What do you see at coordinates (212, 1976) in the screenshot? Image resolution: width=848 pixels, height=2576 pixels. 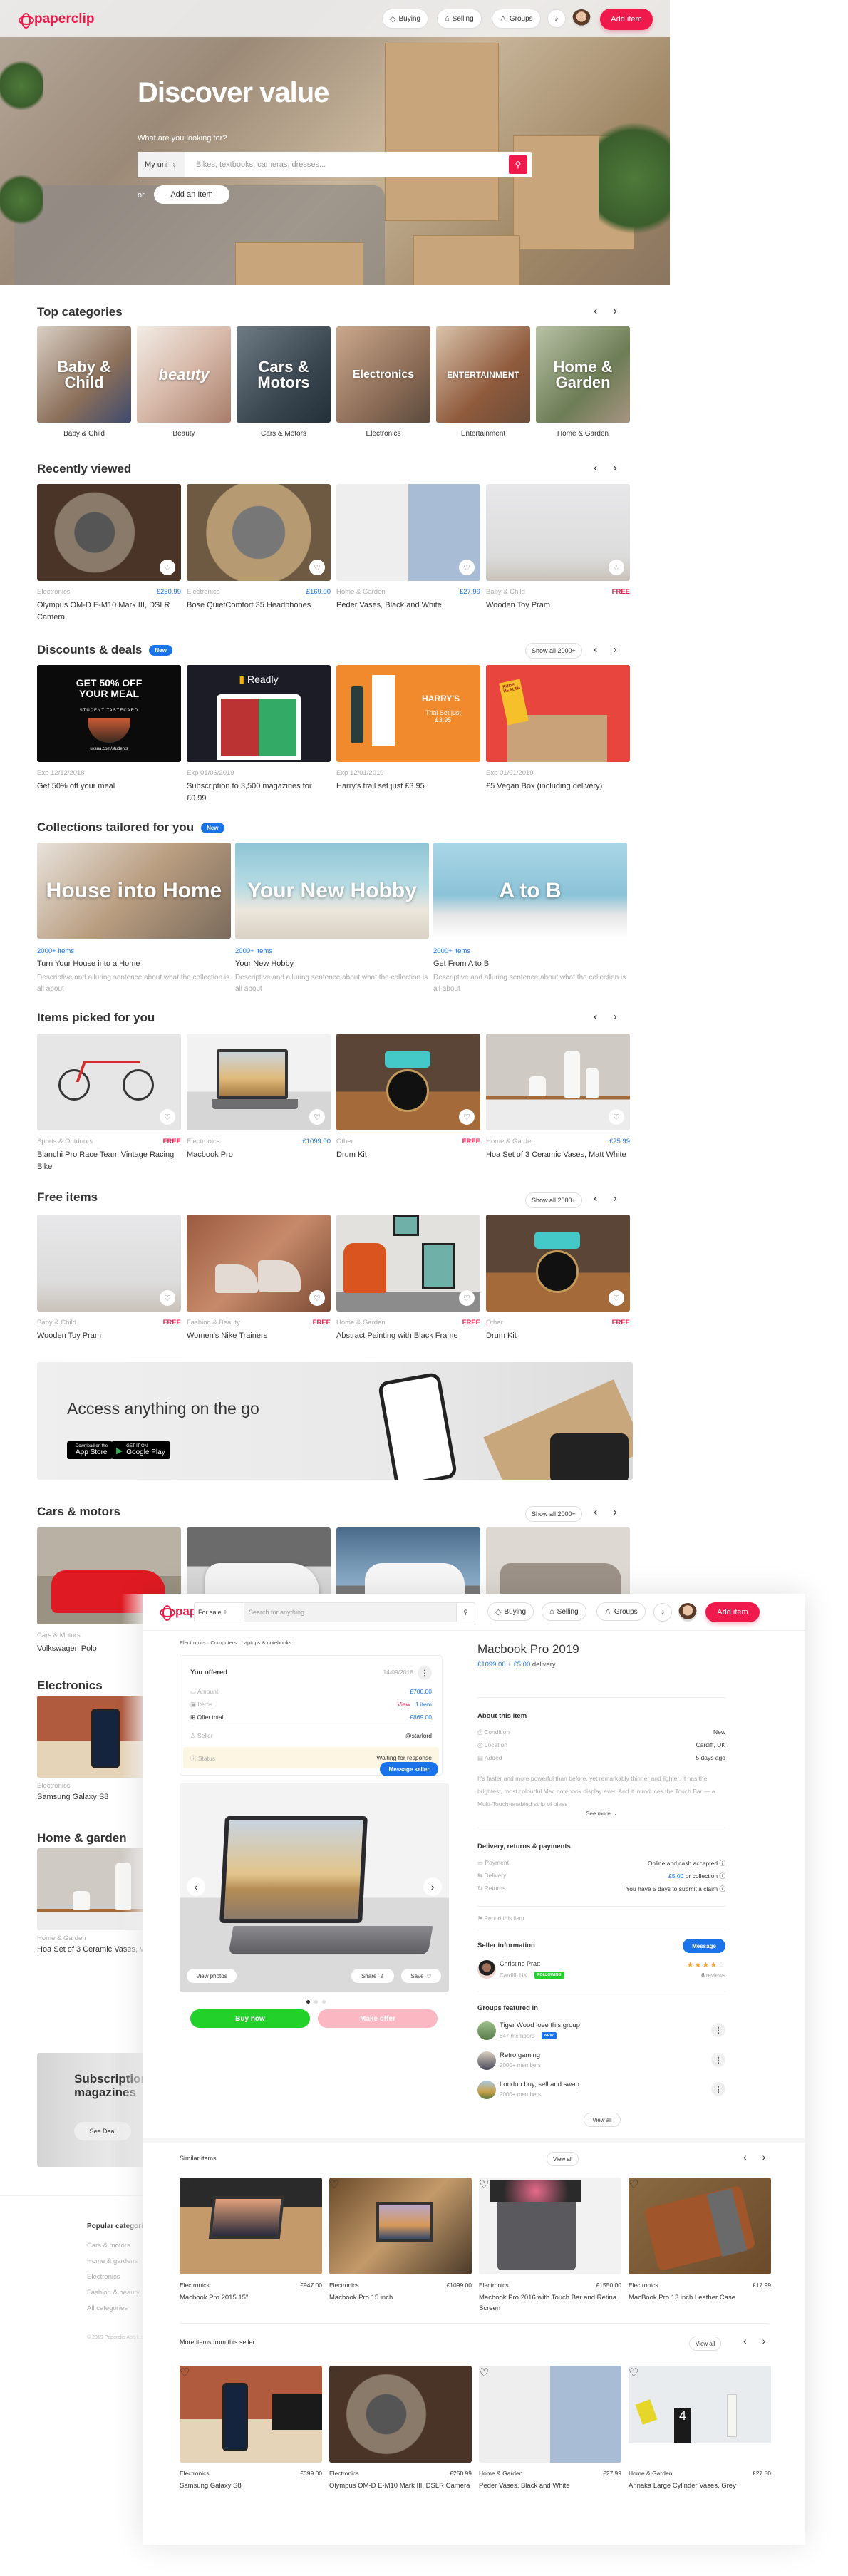 I see `view-photos-button: View photos` at bounding box center [212, 1976].